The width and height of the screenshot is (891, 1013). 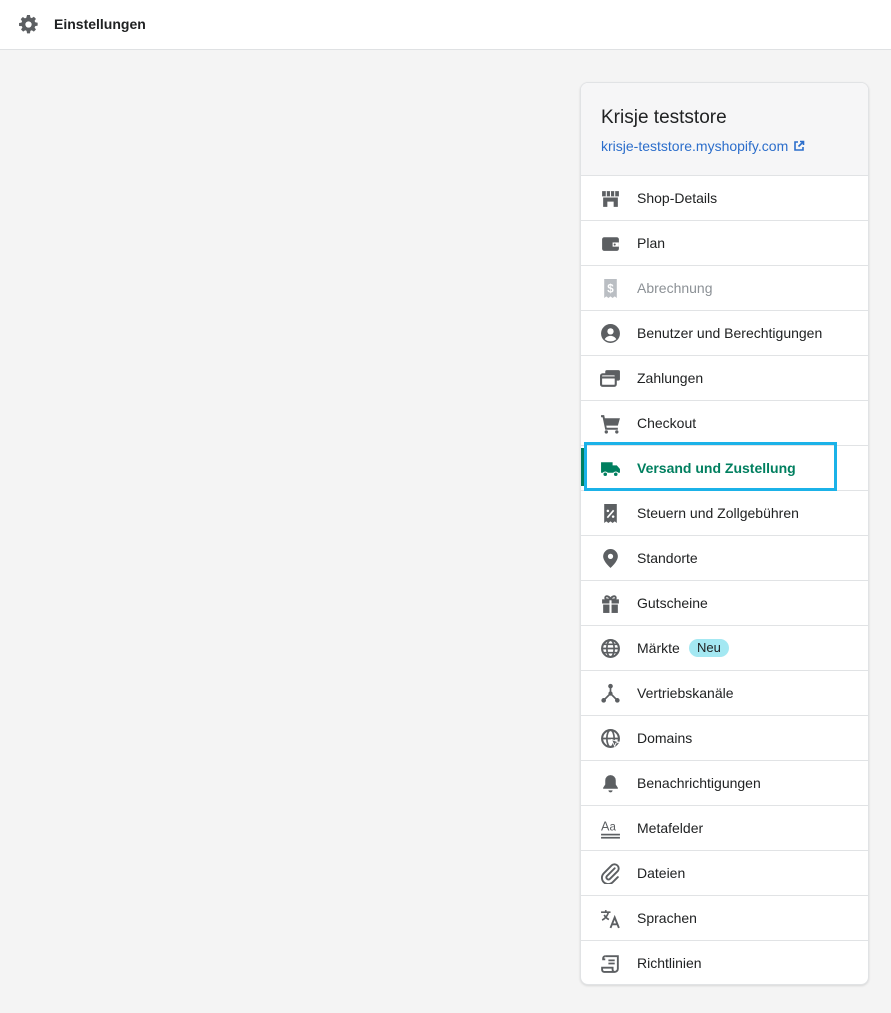 I want to click on payments-icon, so click(x=610, y=378).